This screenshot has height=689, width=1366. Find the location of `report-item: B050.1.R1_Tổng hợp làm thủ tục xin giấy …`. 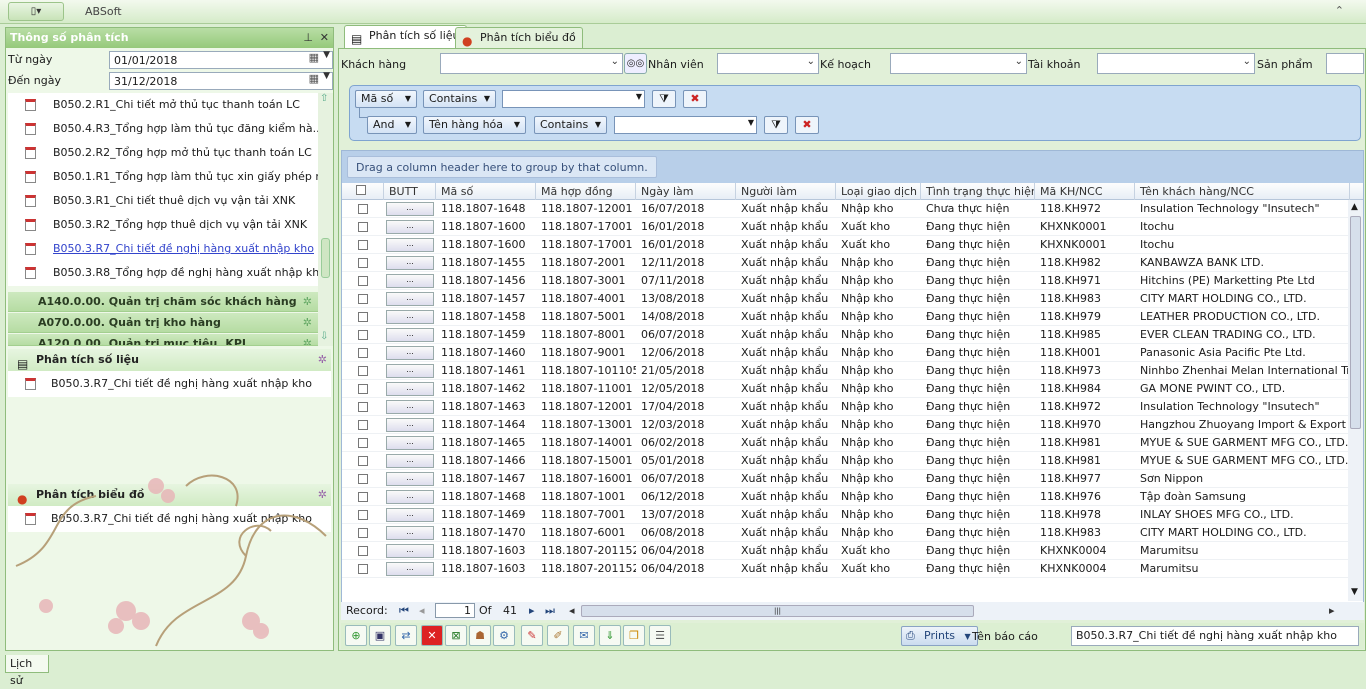

report-item: B050.1.R1_Tổng hợp làm thủ tục xin giấy … is located at coordinates (163, 177).